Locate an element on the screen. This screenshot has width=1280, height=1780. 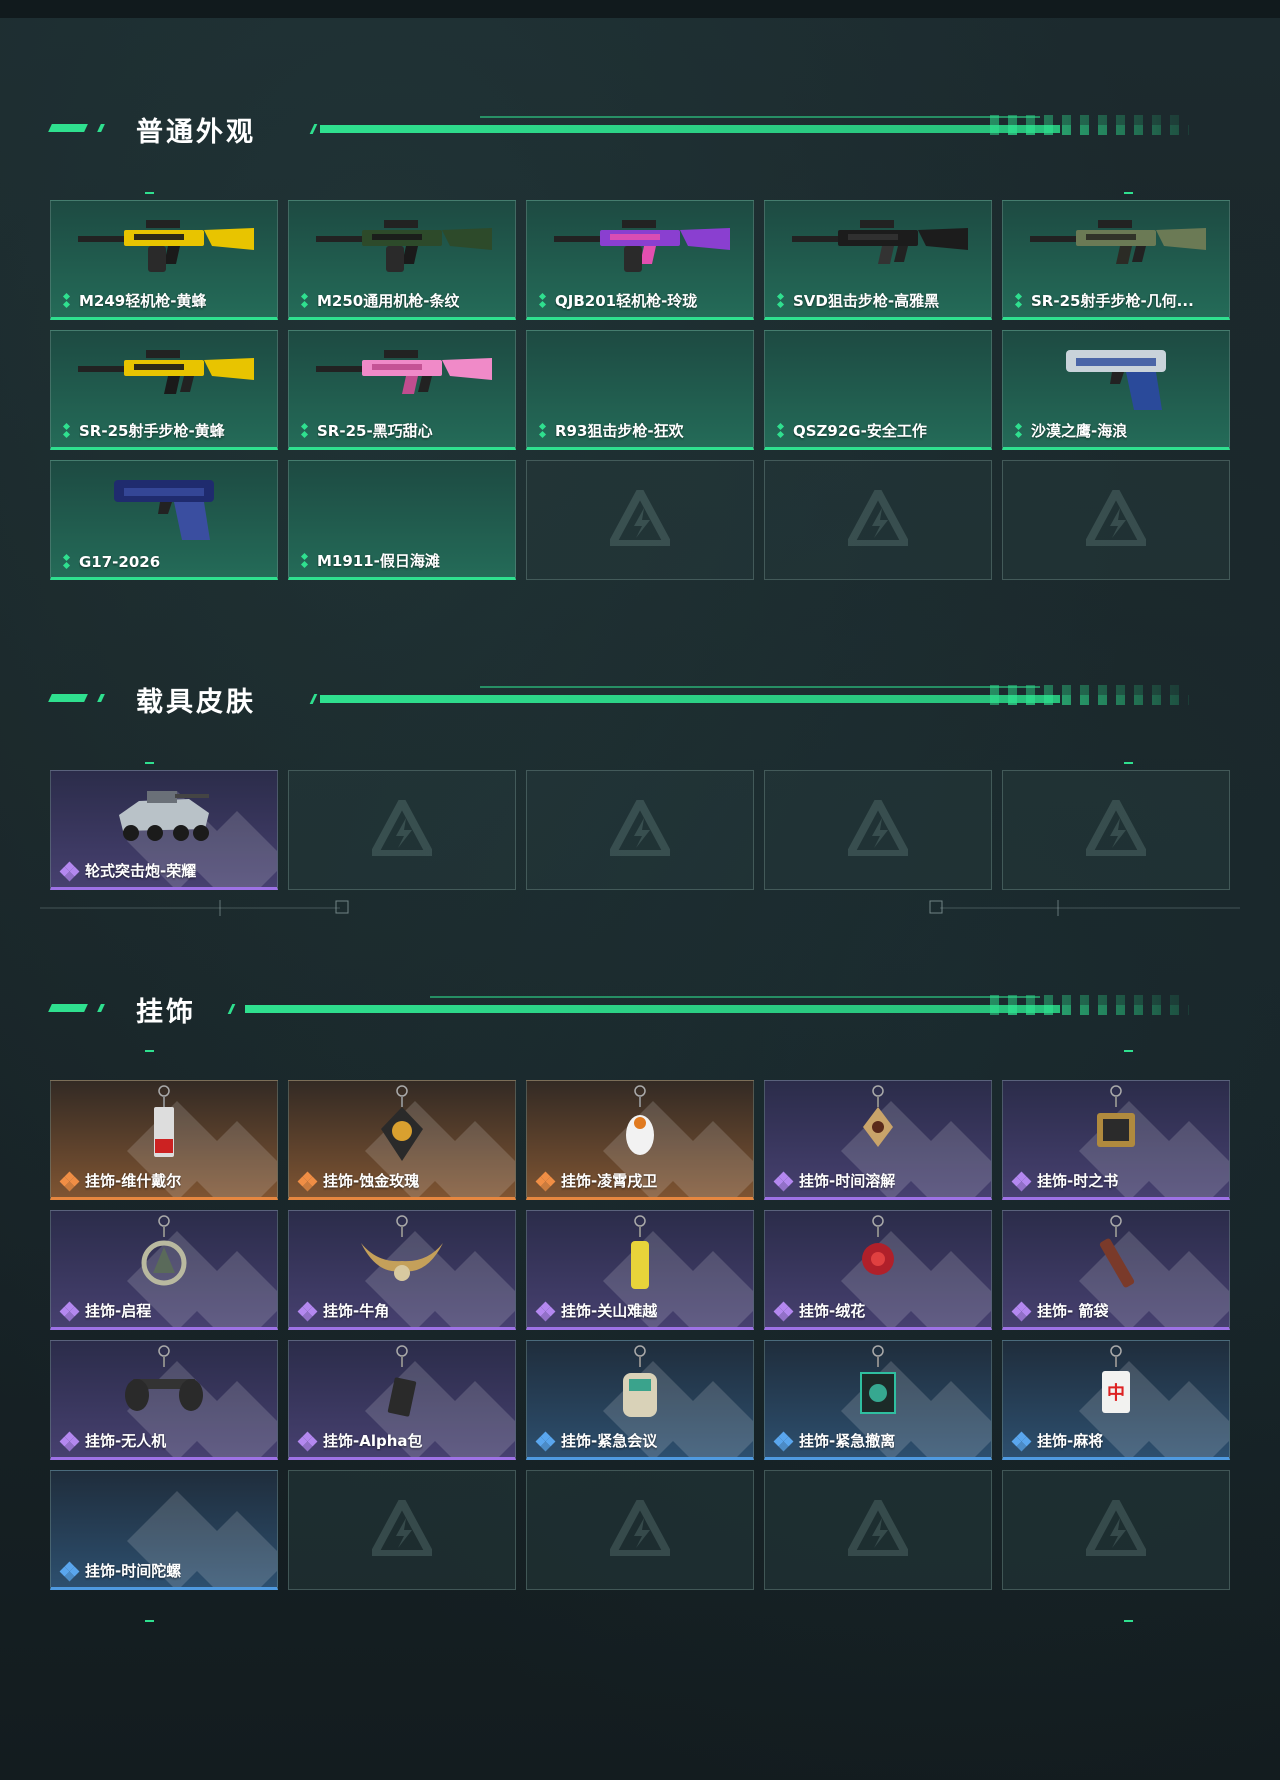
charm-card: 挂饰-Alpha包 is located at coordinates (402, 1400).